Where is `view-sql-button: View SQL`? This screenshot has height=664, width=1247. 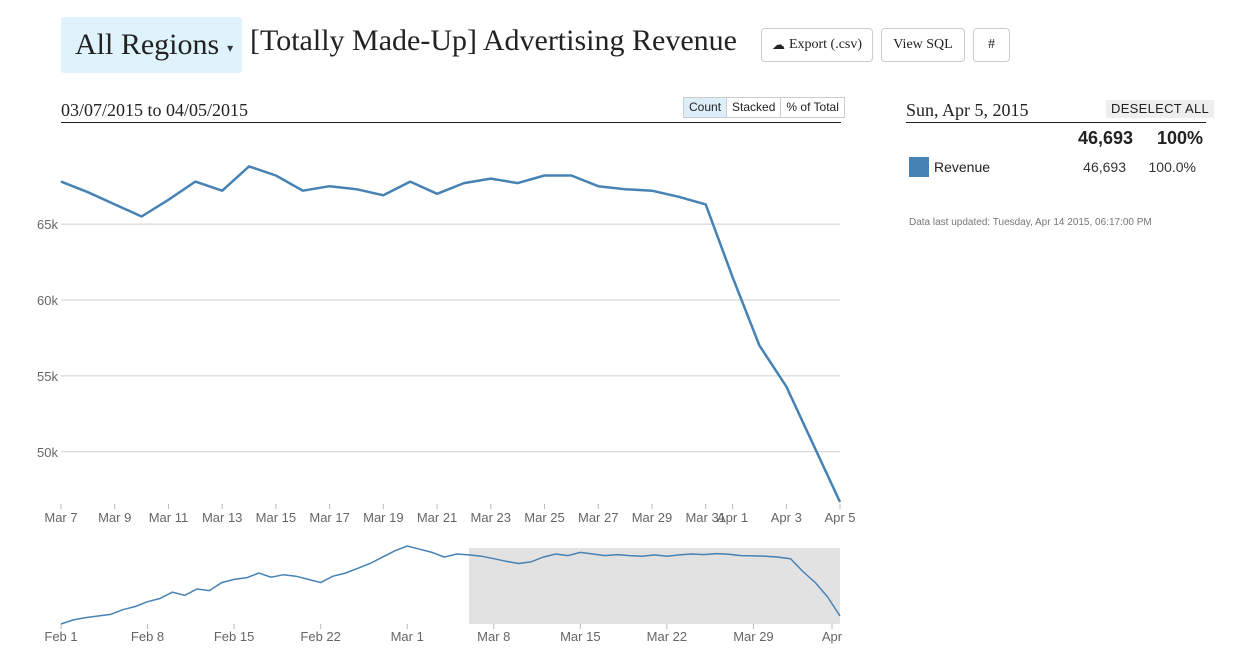 view-sql-button: View SQL is located at coordinates (923, 45).